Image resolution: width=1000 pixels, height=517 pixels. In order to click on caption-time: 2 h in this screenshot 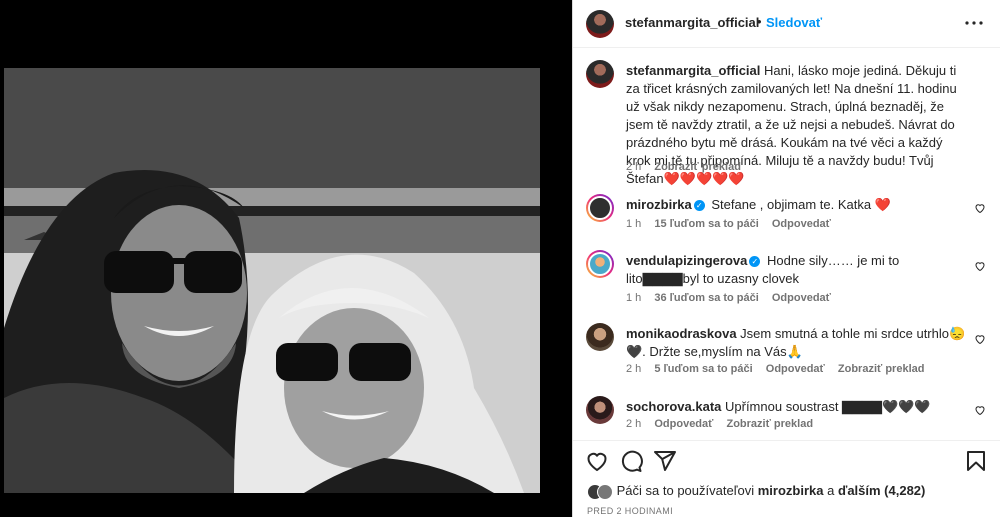, I will do `click(633, 167)`.